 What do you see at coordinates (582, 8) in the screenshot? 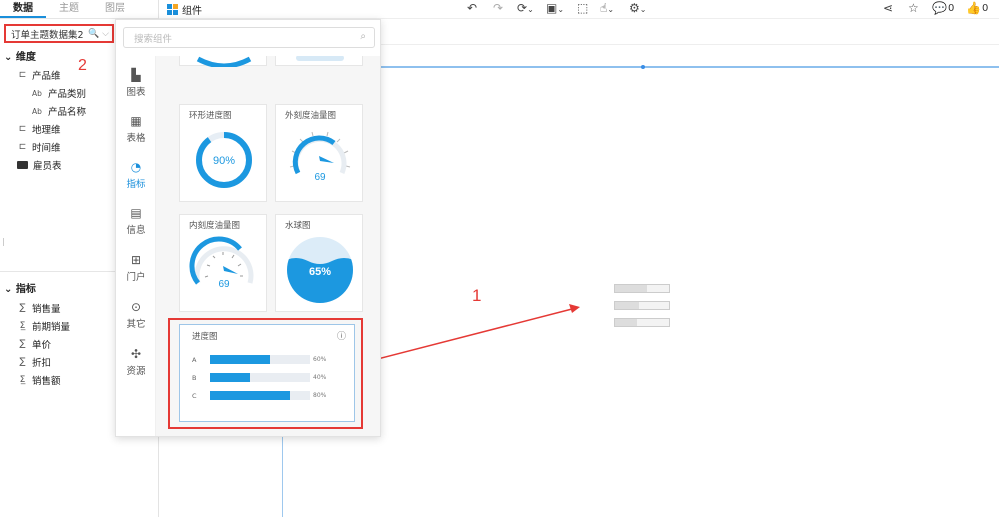
I see `preview-icon: ⬚` at bounding box center [582, 8].